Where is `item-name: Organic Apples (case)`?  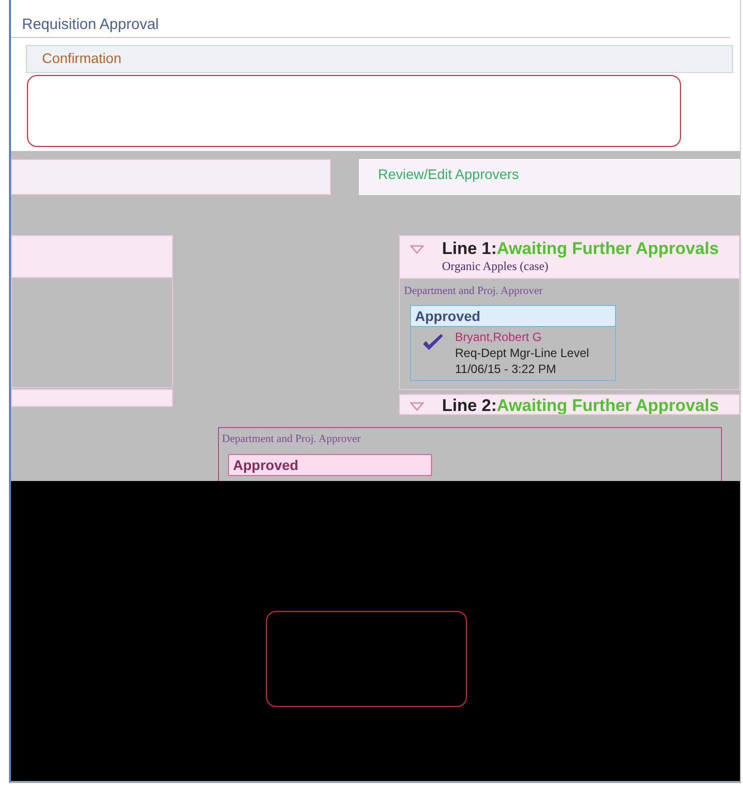 item-name: Organic Apples (case) is located at coordinates (496, 266).